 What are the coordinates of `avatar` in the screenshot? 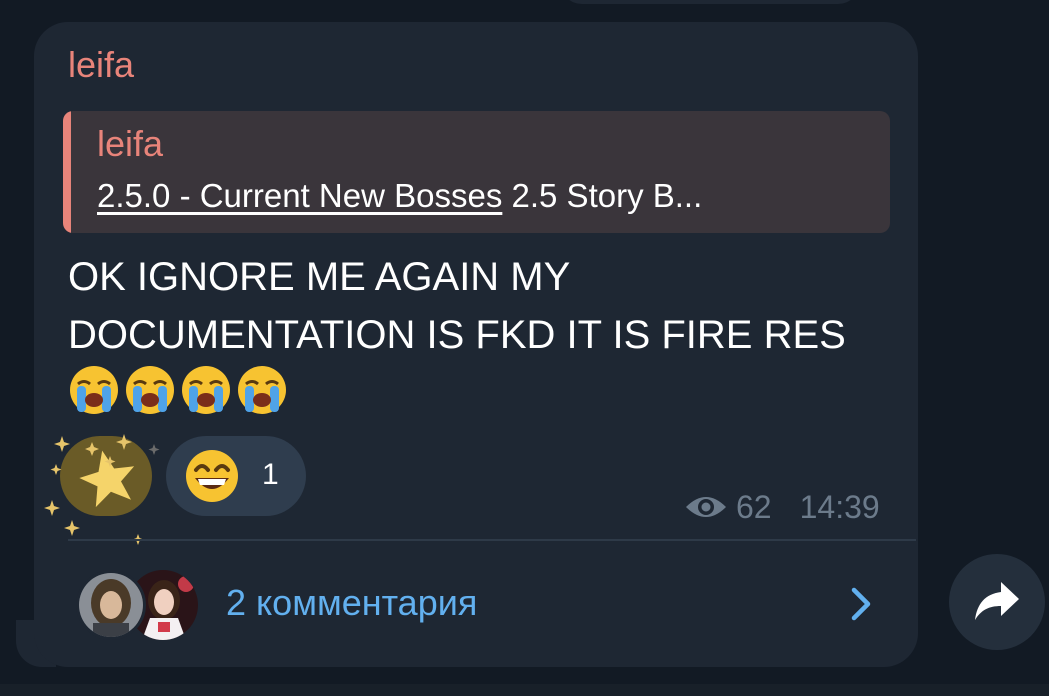 It's located at (111, 605).